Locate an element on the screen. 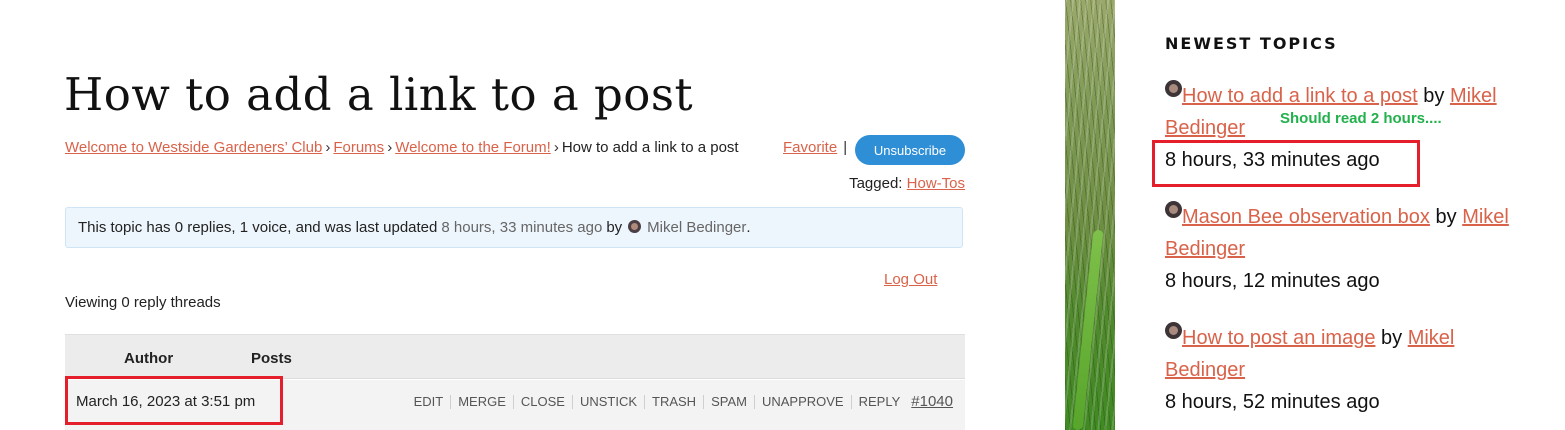 The image size is (1565, 430). spam-link: SPAM is located at coordinates (729, 401).